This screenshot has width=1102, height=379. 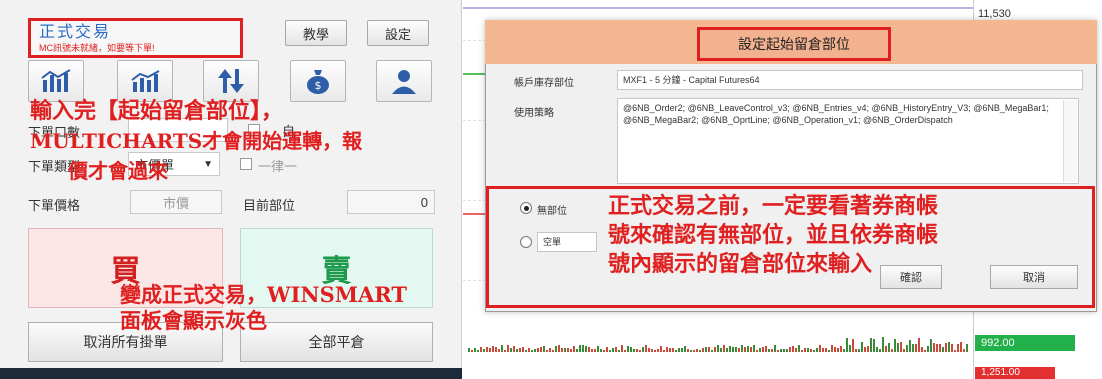 I want to click on account-label: 帳戶庫存部位, so click(x=544, y=83).